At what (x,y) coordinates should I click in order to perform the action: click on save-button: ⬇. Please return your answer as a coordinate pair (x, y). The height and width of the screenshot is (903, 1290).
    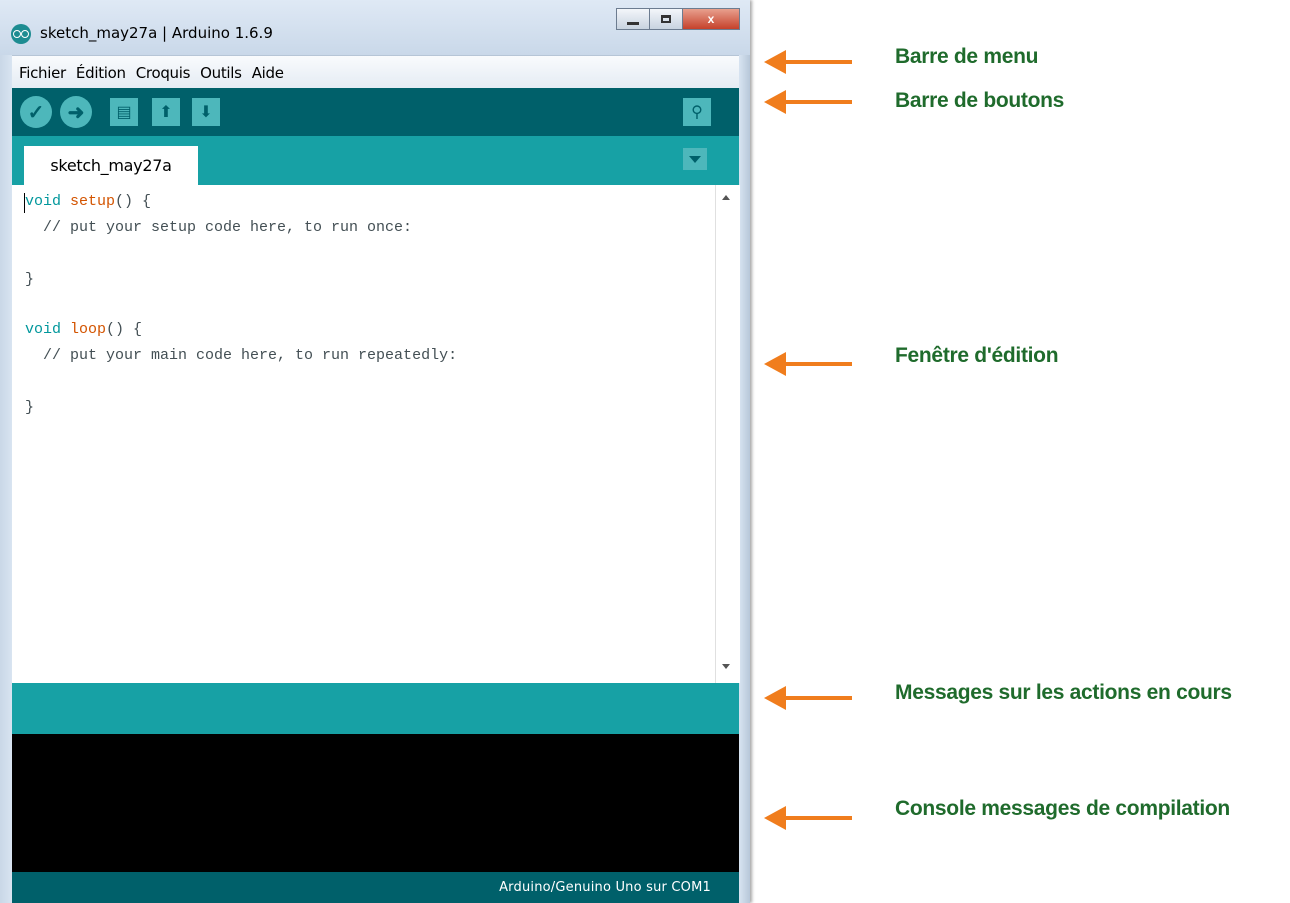
    Looking at the image, I should click on (206, 112).